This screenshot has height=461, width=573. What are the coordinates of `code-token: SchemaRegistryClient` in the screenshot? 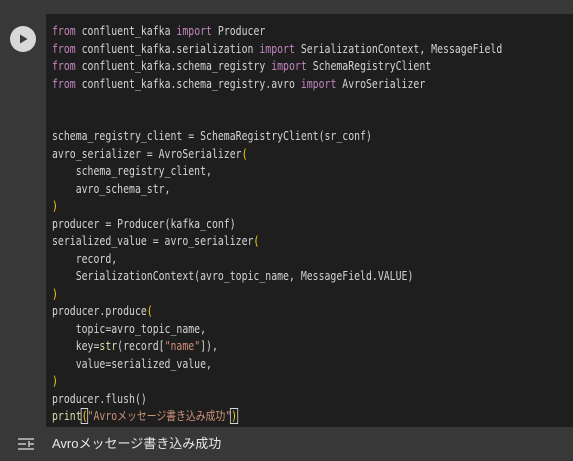 It's located at (369, 66).